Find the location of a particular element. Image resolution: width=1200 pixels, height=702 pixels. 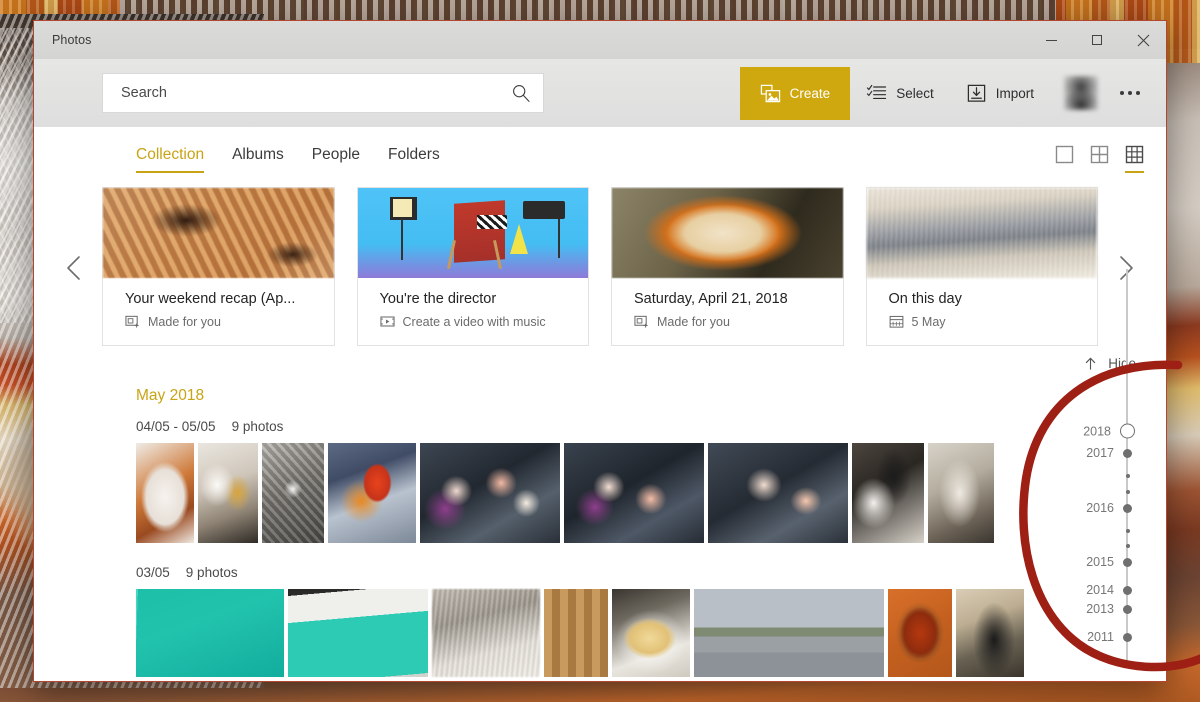

memory-card: Saturday, April 21, 2018 Made for you is located at coordinates (727, 266).